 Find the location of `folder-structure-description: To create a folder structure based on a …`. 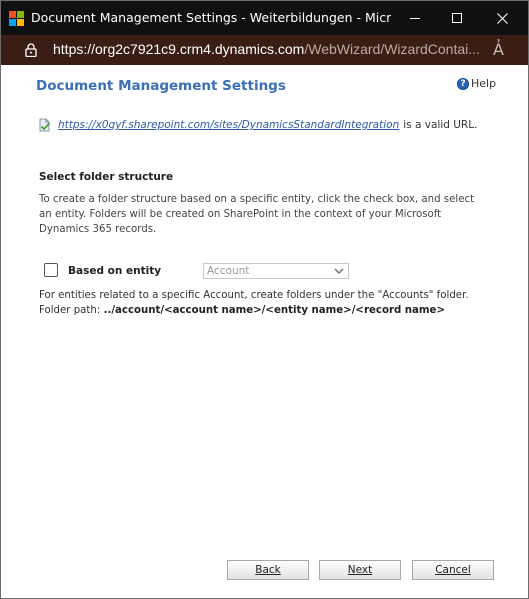

folder-structure-description: To create a folder structure based on a … is located at coordinates (257, 214).